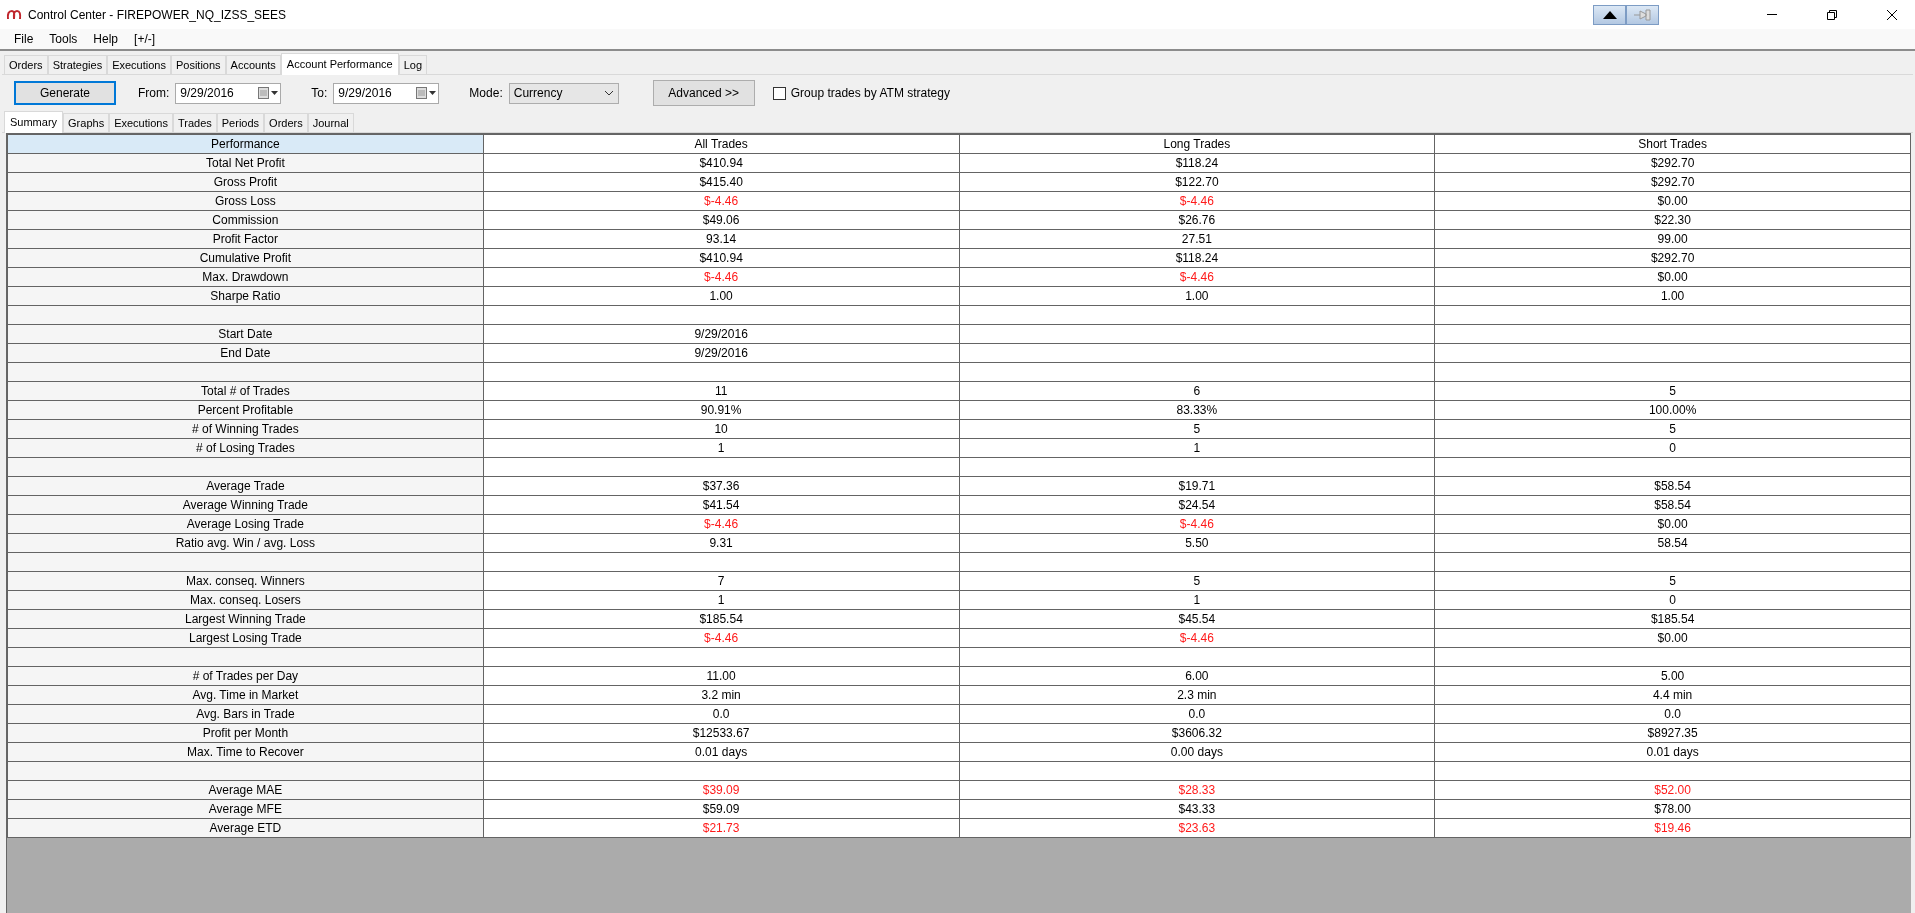 The width and height of the screenshot is (1915, 913). Describe the element at coordinates (721, 828) in the screenshot. I see `table-cell: $21.73` at that location.